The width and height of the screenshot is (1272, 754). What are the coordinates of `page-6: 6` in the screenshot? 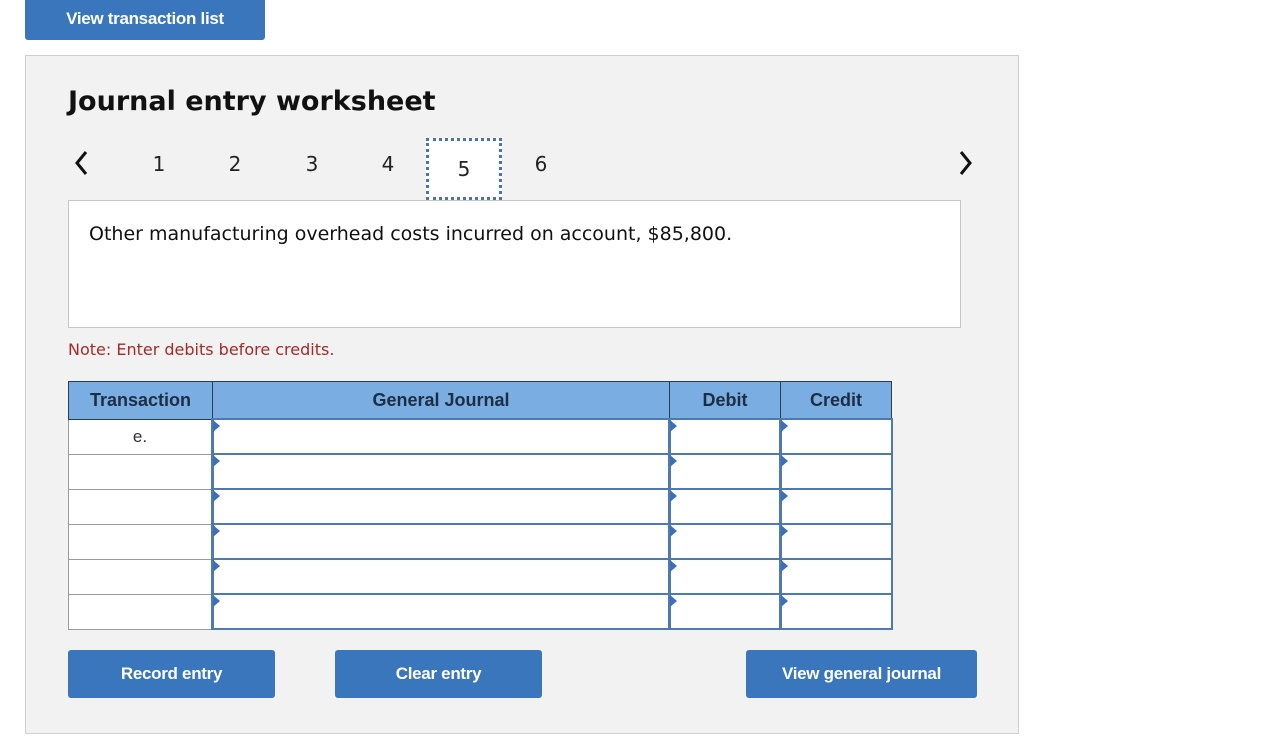 It's located at (541, 164).